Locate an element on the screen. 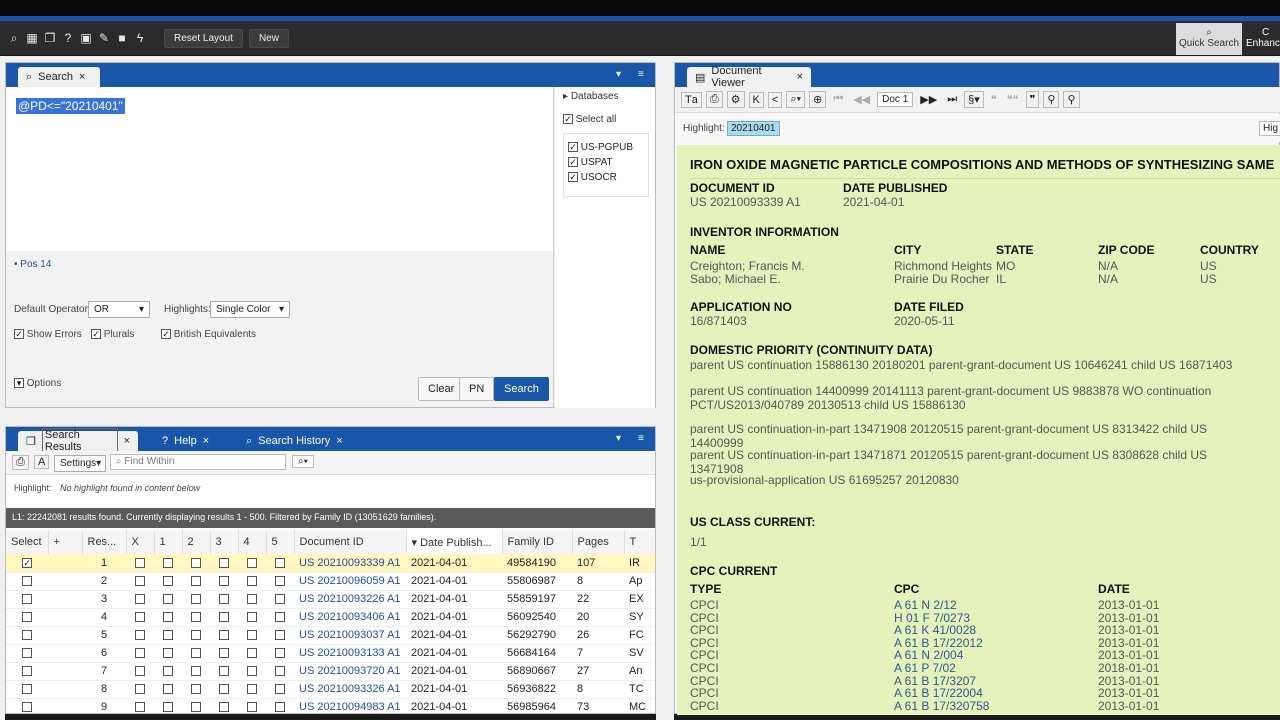 Image resolution: width=1280 pixels, height=720 pixels. show-errors-checkbox: ✓ is located at coordinates (19, 334).